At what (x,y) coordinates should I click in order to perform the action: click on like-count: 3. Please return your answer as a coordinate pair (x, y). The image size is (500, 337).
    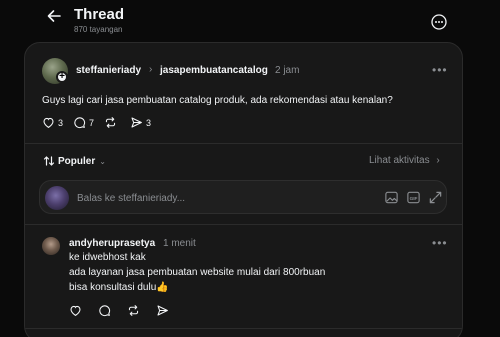
    Looking at the image, I should click on (61, 122).